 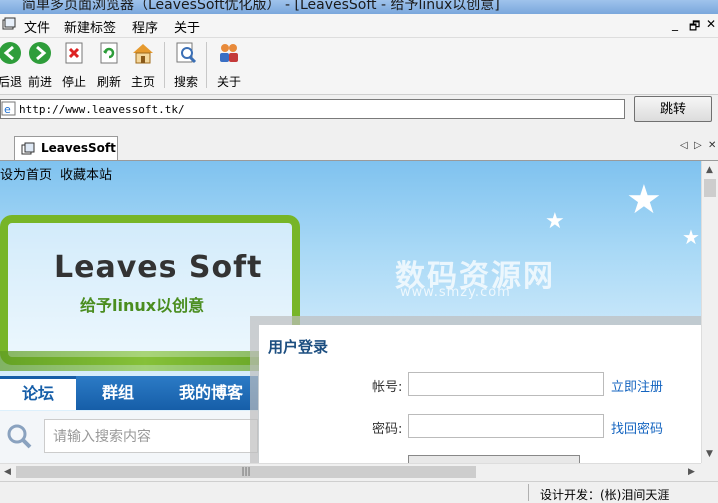 I want to click on about-button: 关于, so click(x=229, y=65).